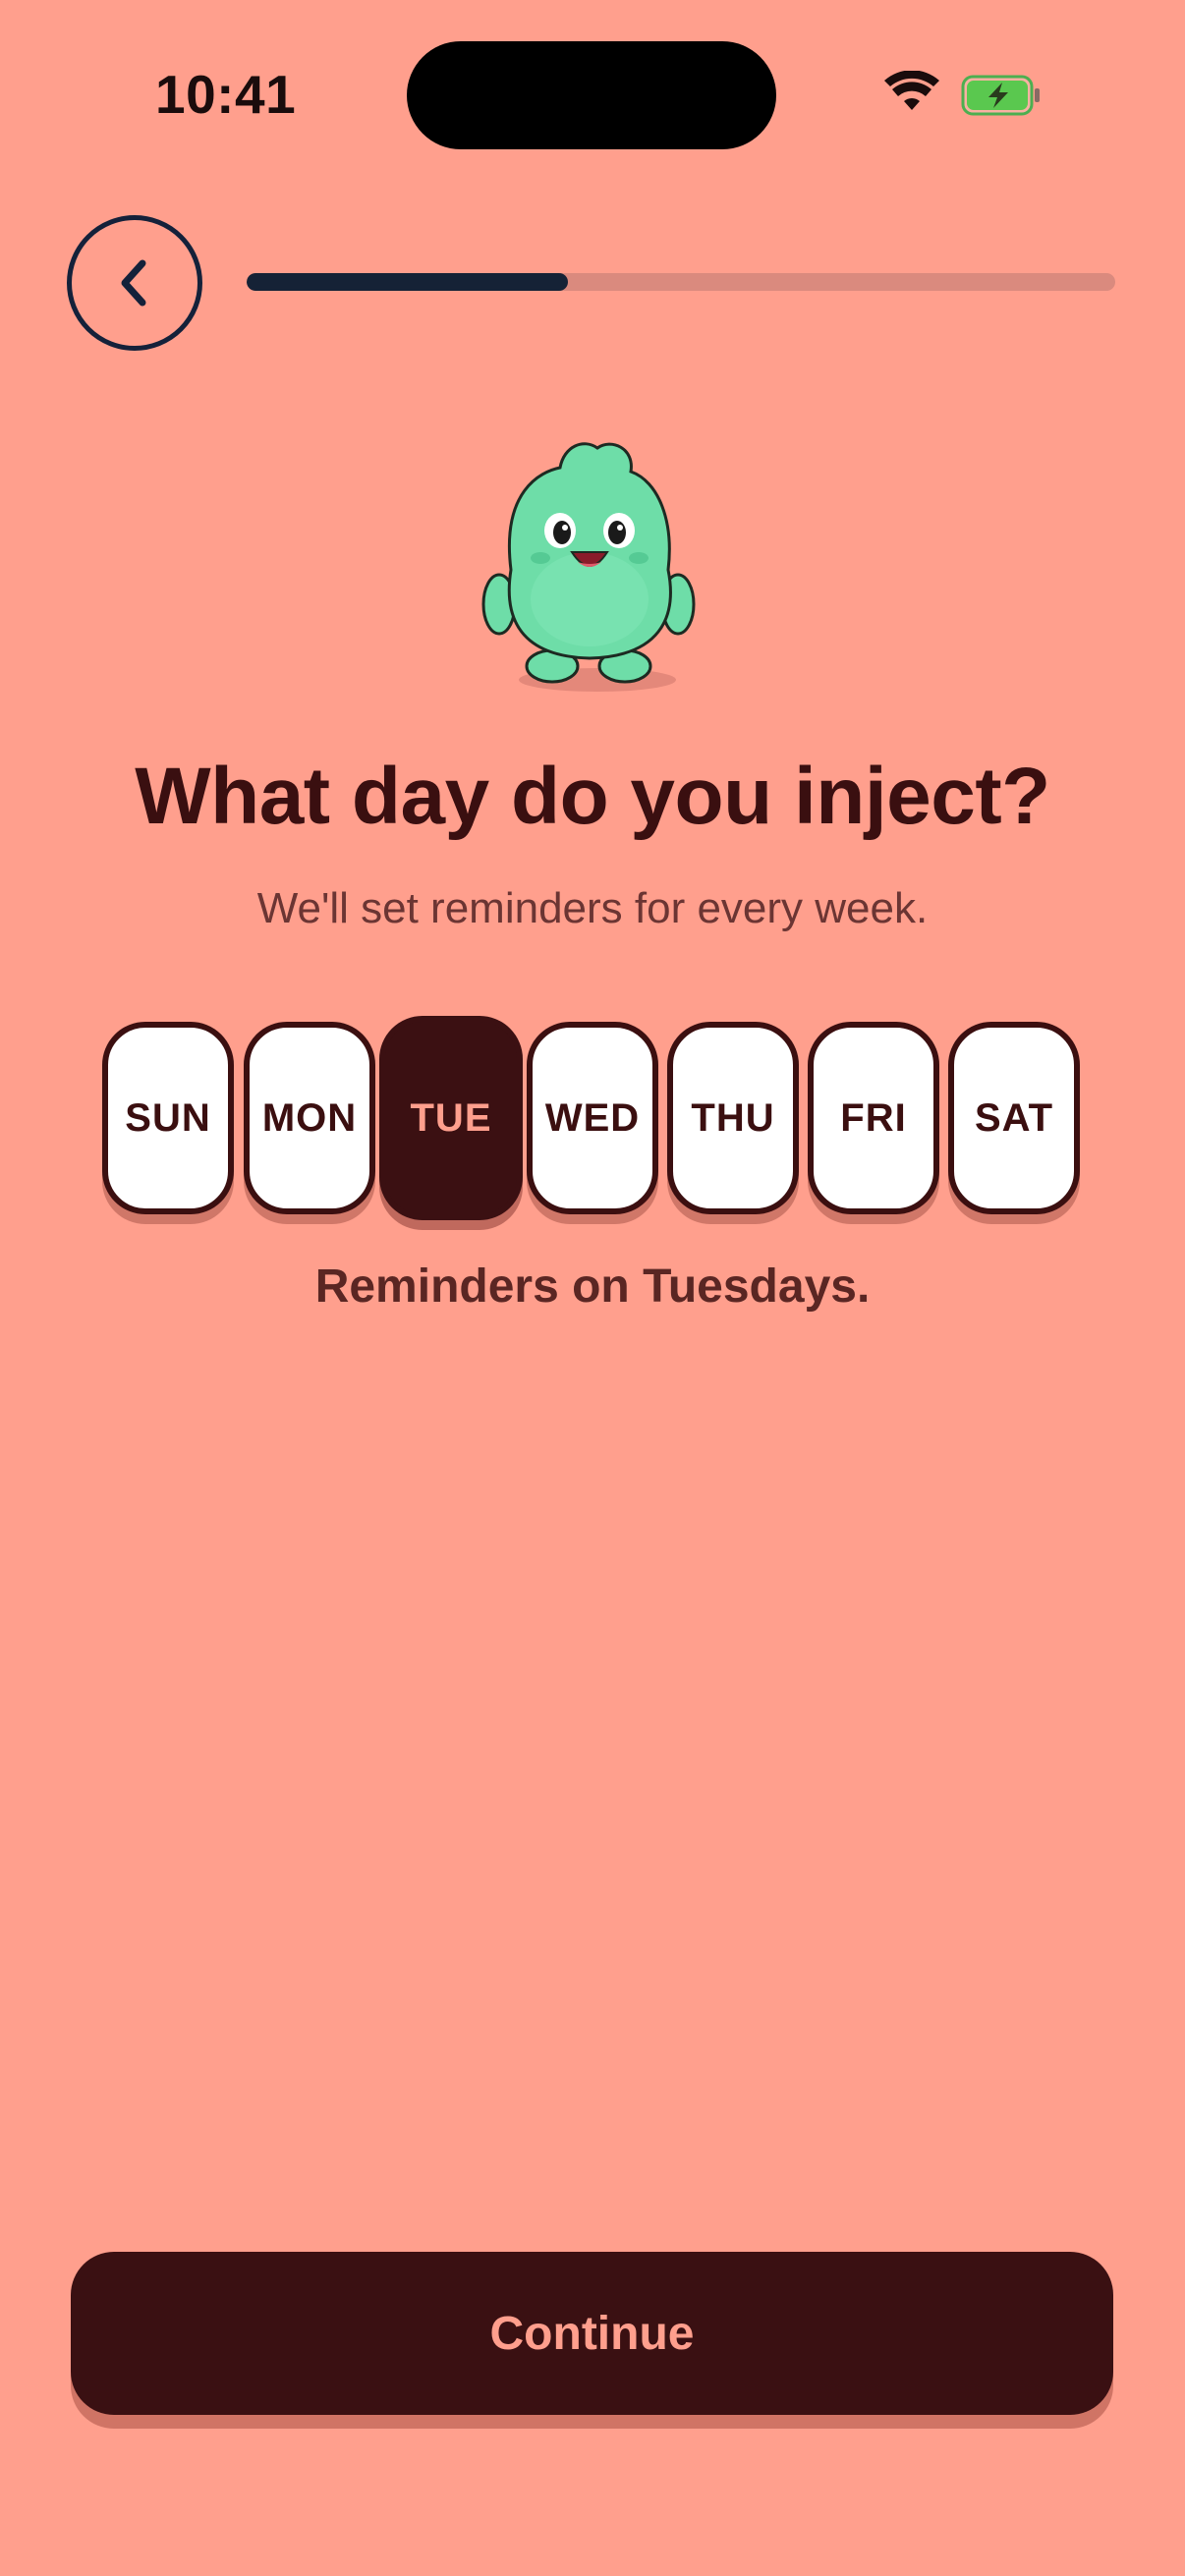 Image resolution: width=1185 pixels, height=2576 pixels. I want to click on battery-icon, so click(1001, 95).